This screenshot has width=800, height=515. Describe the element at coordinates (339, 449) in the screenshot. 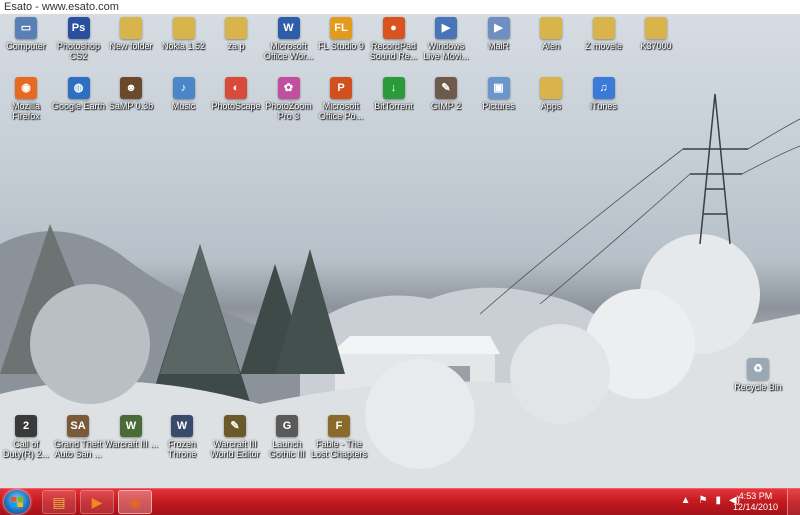

I see `desktop-shortcut-label: Fable - The Lost Chapters` at that location.